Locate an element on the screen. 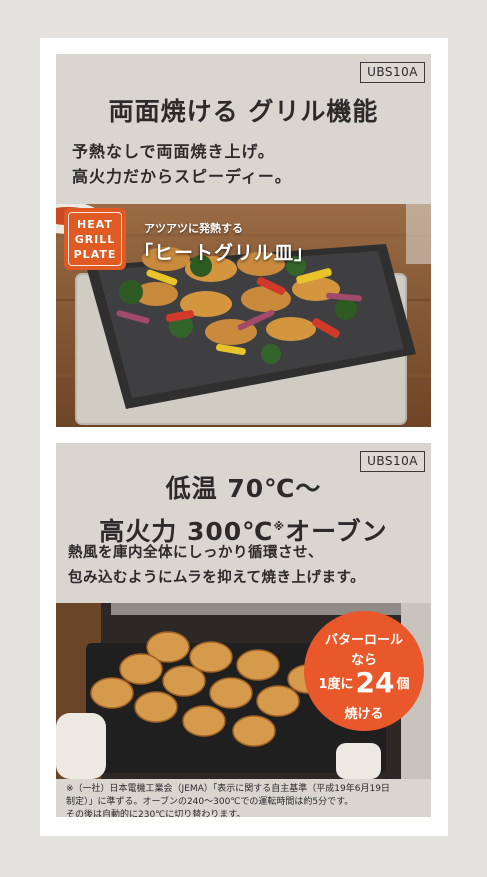 This screenshot has height=877, width=487. logo-frame is located at coordinates (95, 239).